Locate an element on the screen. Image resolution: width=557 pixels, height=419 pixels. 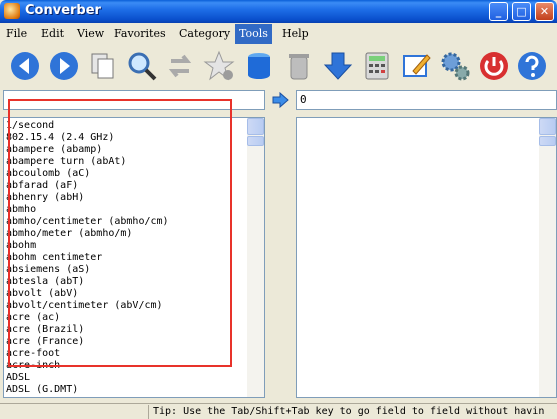
list-item: abtesla (abT) is located at coordinates (87, 282).